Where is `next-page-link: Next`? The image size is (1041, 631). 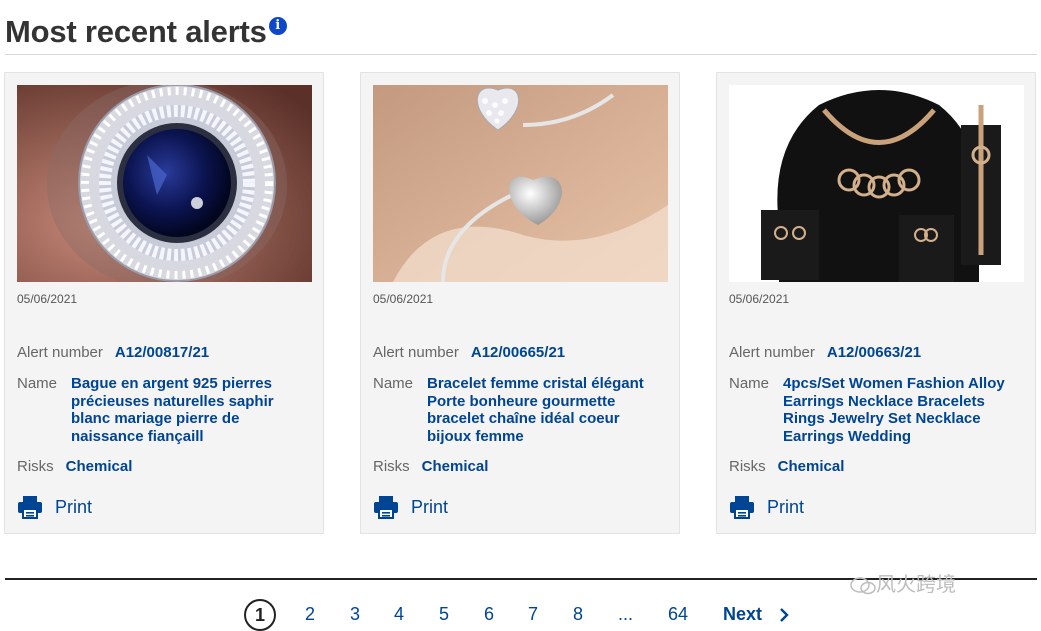 next-page-link: Next is located at coordinates (742, 614).